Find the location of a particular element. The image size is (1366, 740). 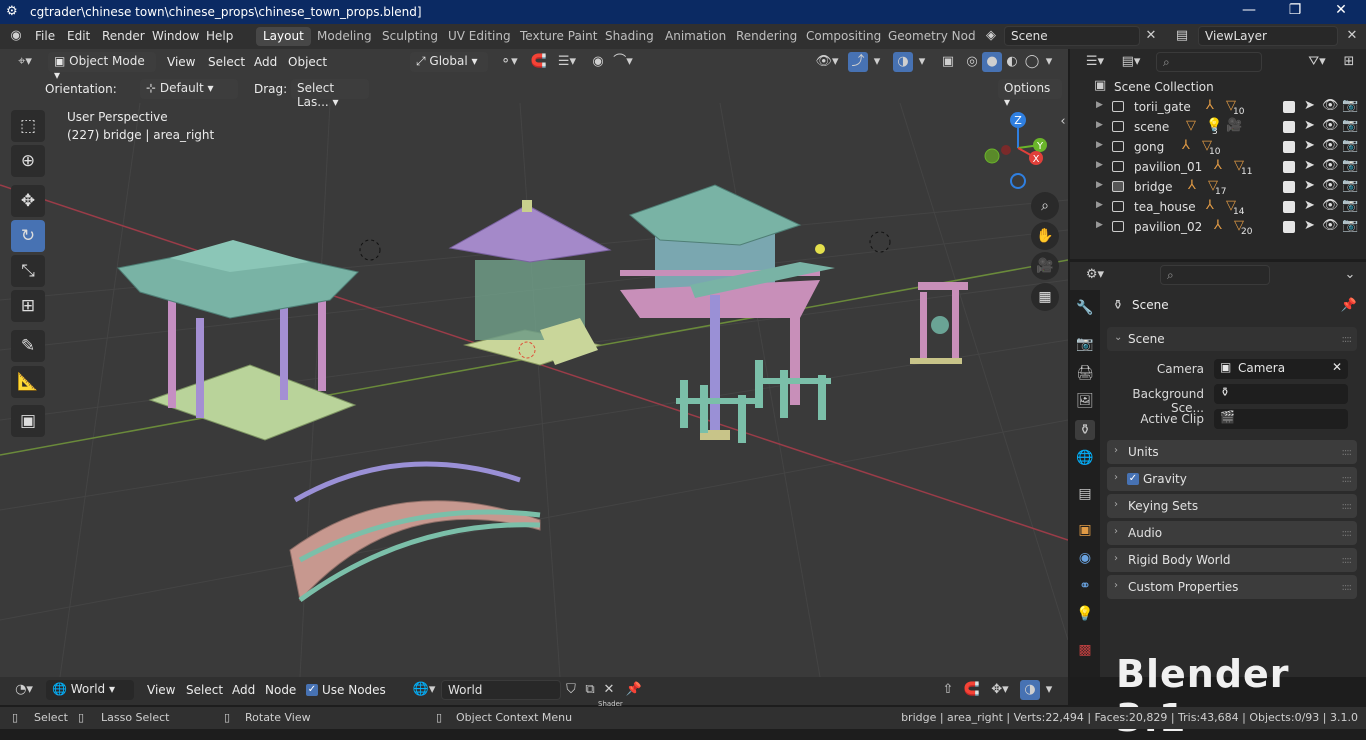

camera-view-icon: 🎥 is located at coordinates (1045, 266).